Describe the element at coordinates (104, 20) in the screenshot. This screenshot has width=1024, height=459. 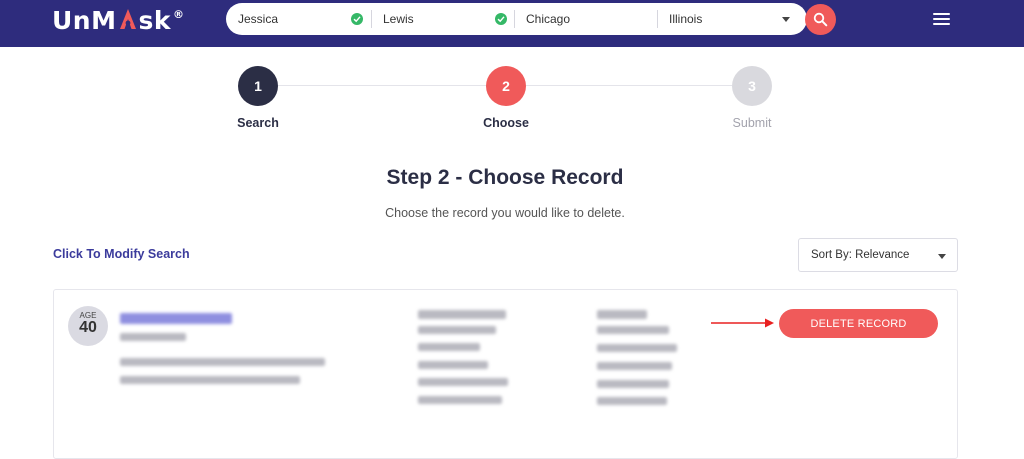
I see `logo-m-letter: M` at that location.